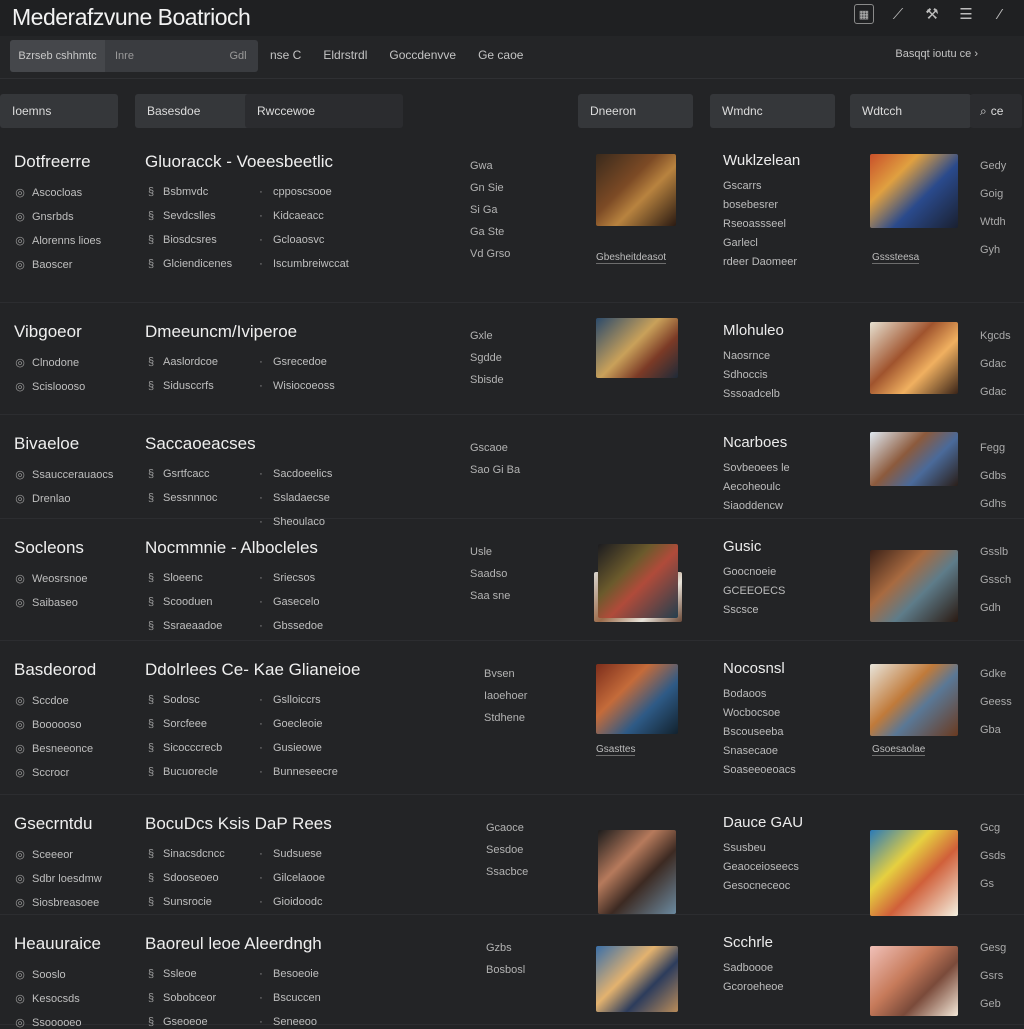  Describe the element at coordinates (182, 878) in the screenshot. I see `detail-item: § Sdooseoeo` at that location.